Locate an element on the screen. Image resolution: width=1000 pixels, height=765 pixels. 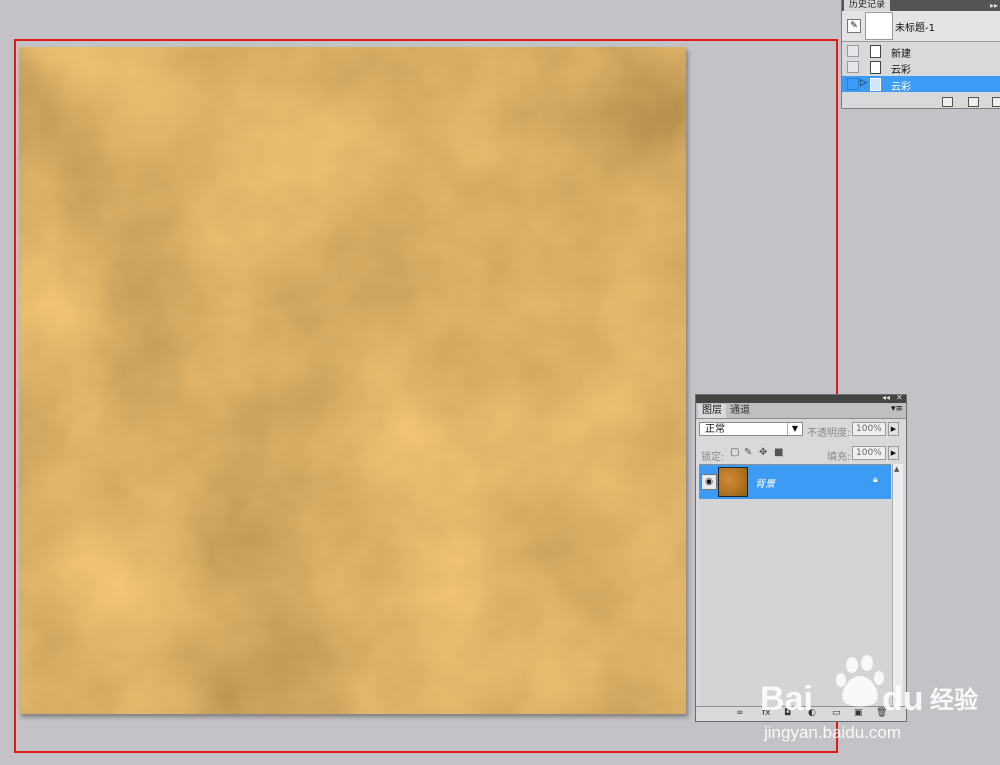
layers-titlebar: ◂◂ ✕ is located at coordinates (801, 398).